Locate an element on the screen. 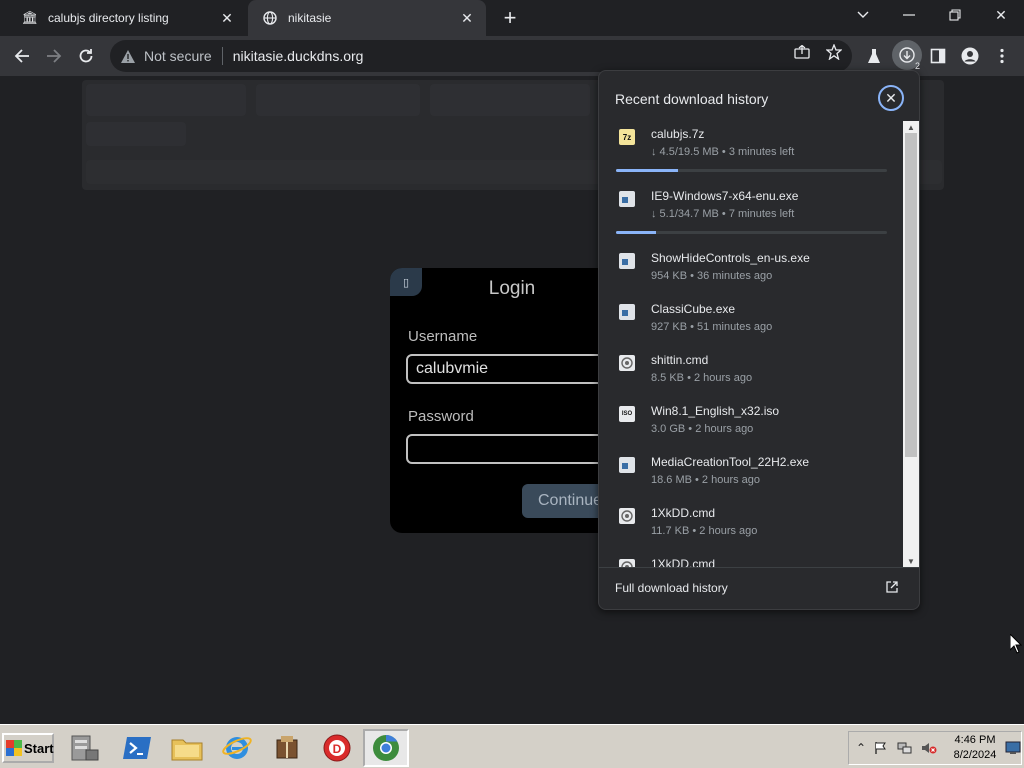 This screenshot has width=1024, height=768. file-explorer-icon is located at coordinates (187, 748).